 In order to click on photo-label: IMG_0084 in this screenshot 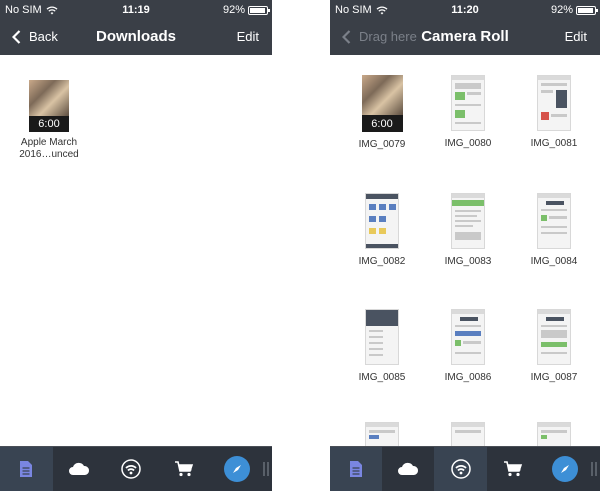, I will do `click(554, 261)`.